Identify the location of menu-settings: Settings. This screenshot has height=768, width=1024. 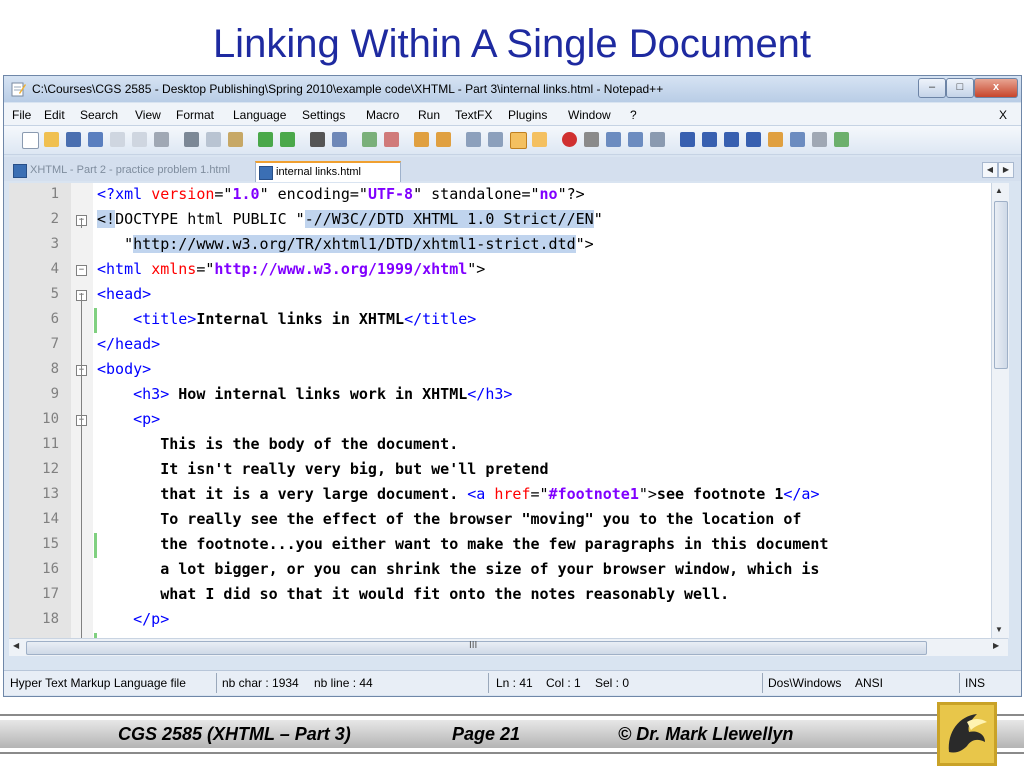
(323, 115).